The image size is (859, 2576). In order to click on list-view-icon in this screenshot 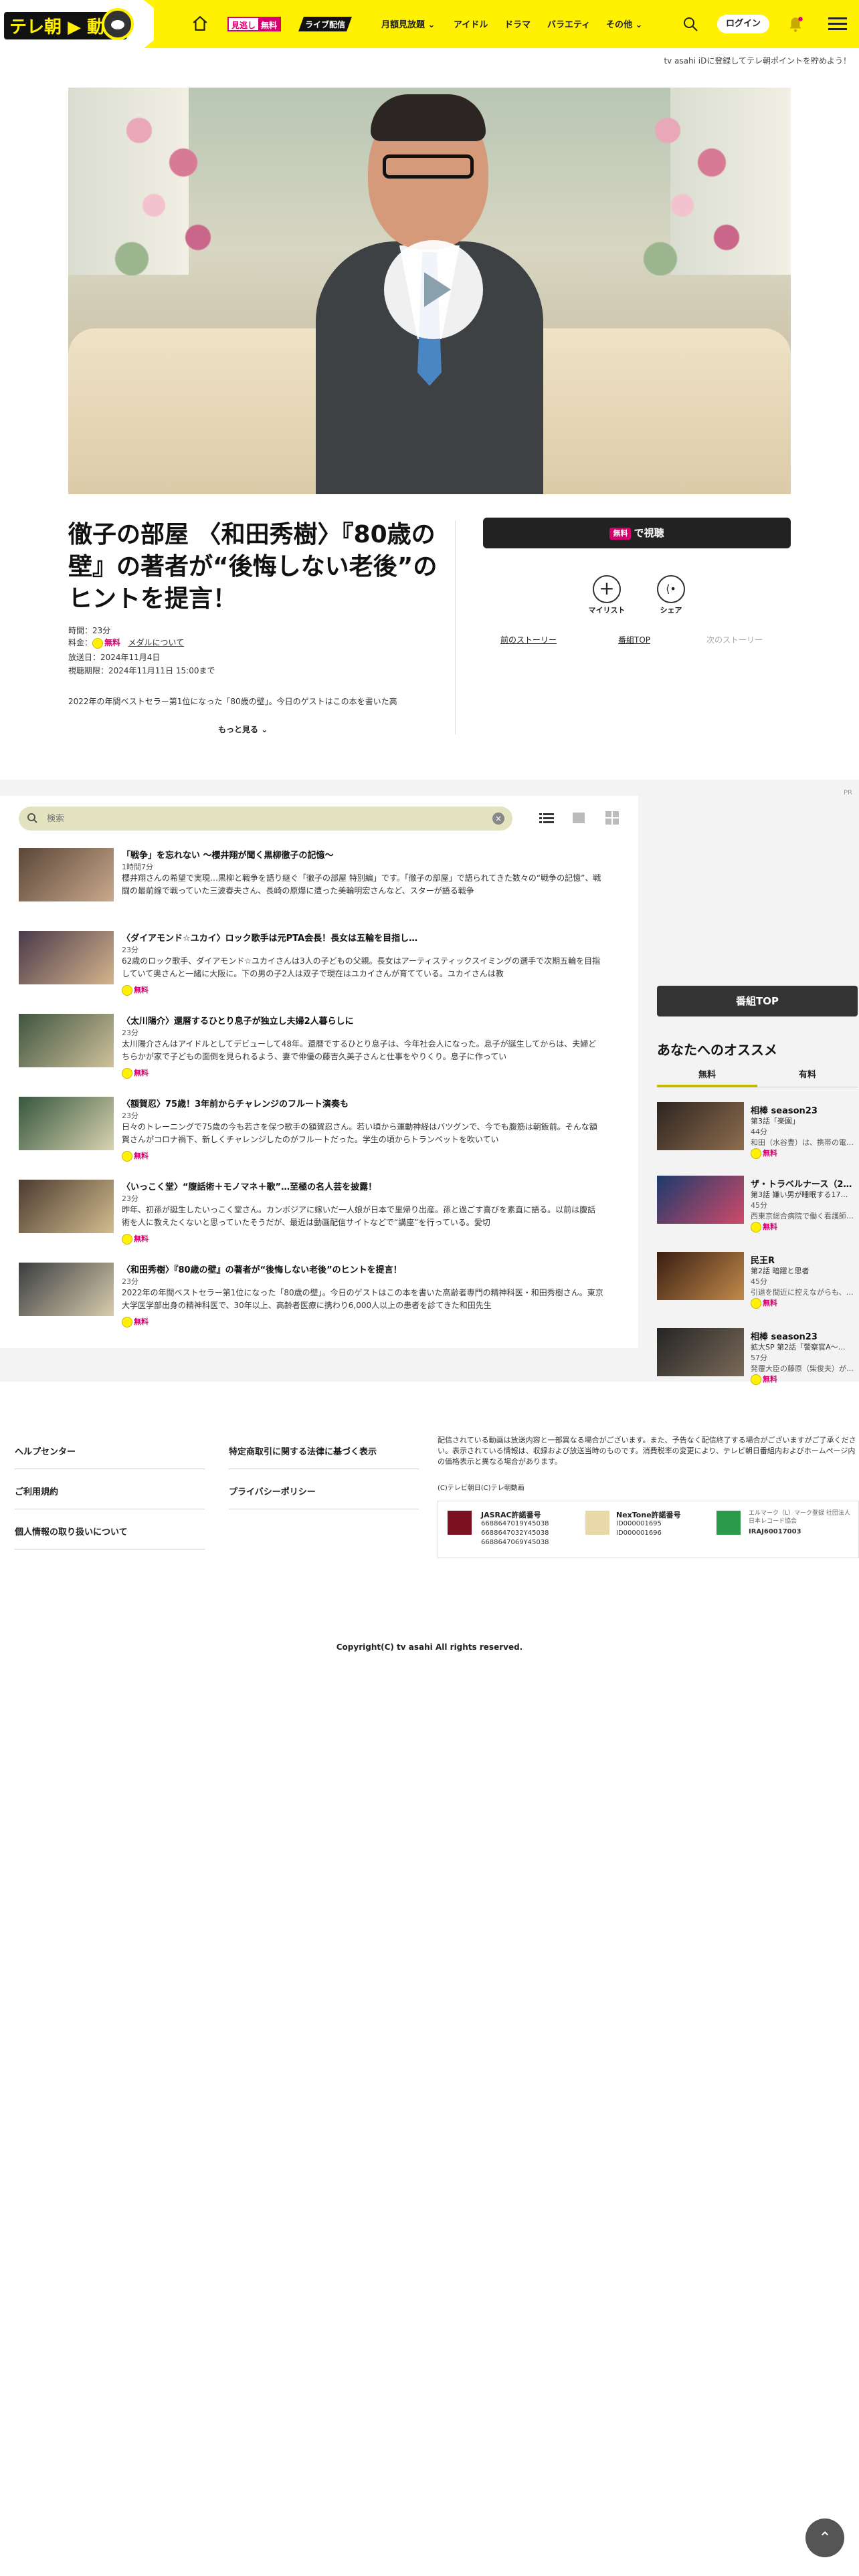, I will do `click(546, 818)`.